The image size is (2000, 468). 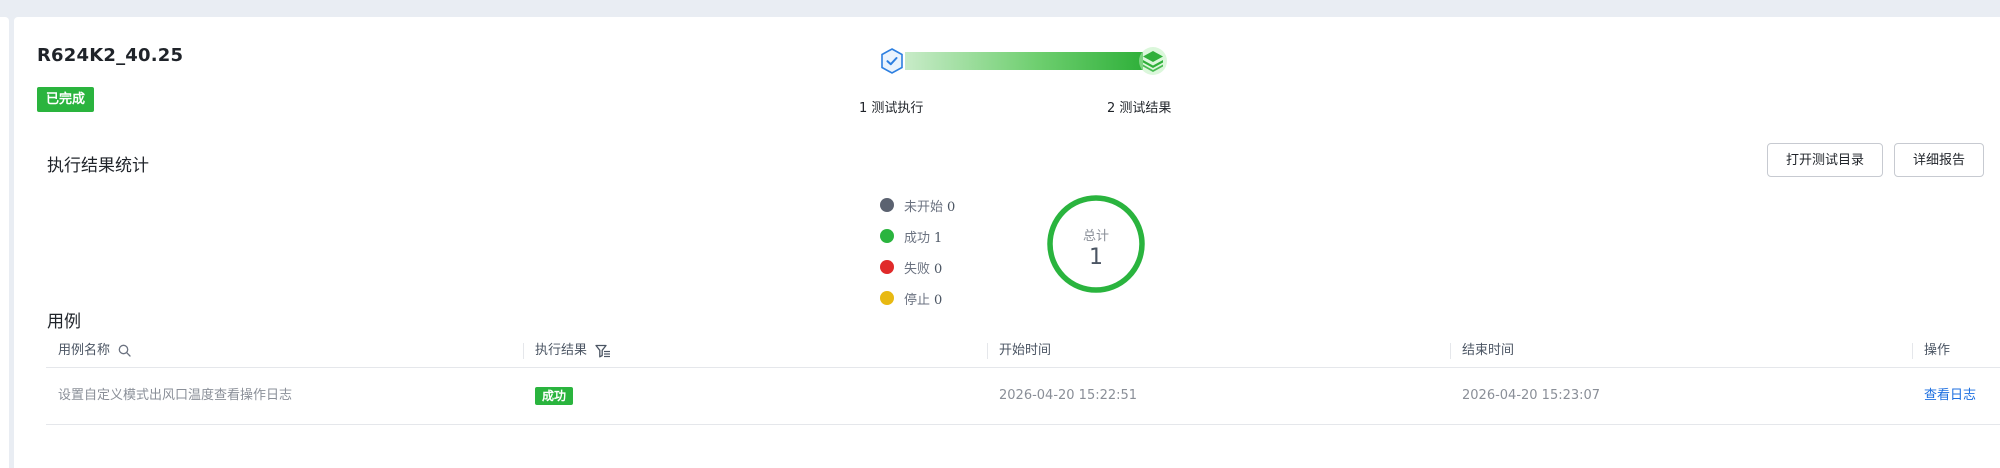 I want to click on column-header-result: 执行结果, so click(x=567, y=351).